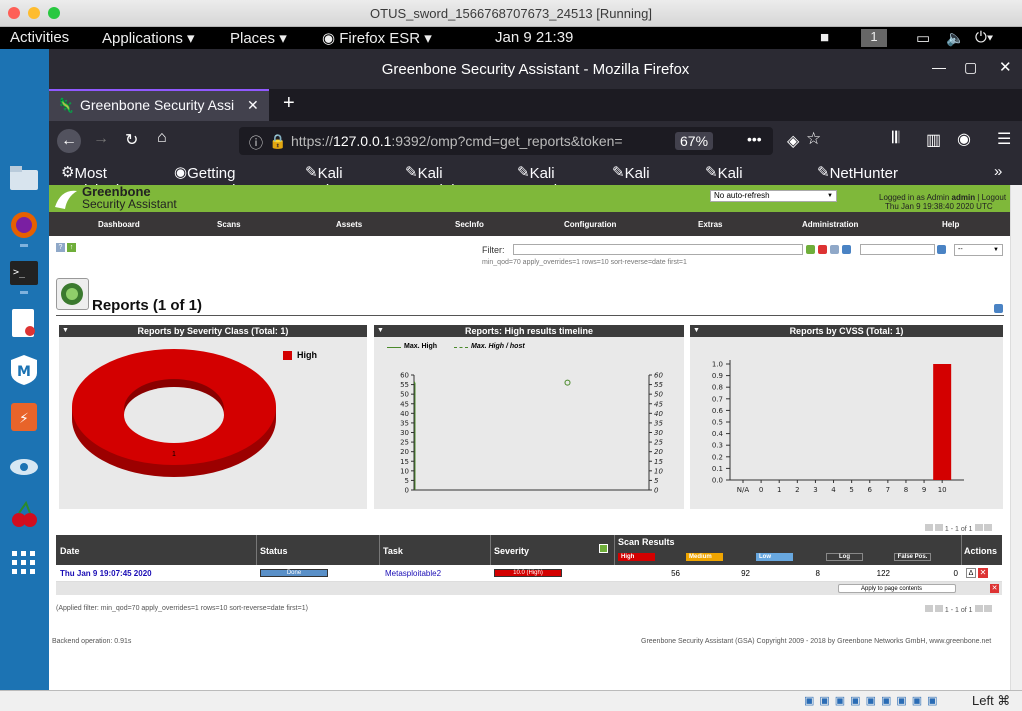 The image size is (1022, 711). I want to click on reset-filter-icon, so click(822, 249).